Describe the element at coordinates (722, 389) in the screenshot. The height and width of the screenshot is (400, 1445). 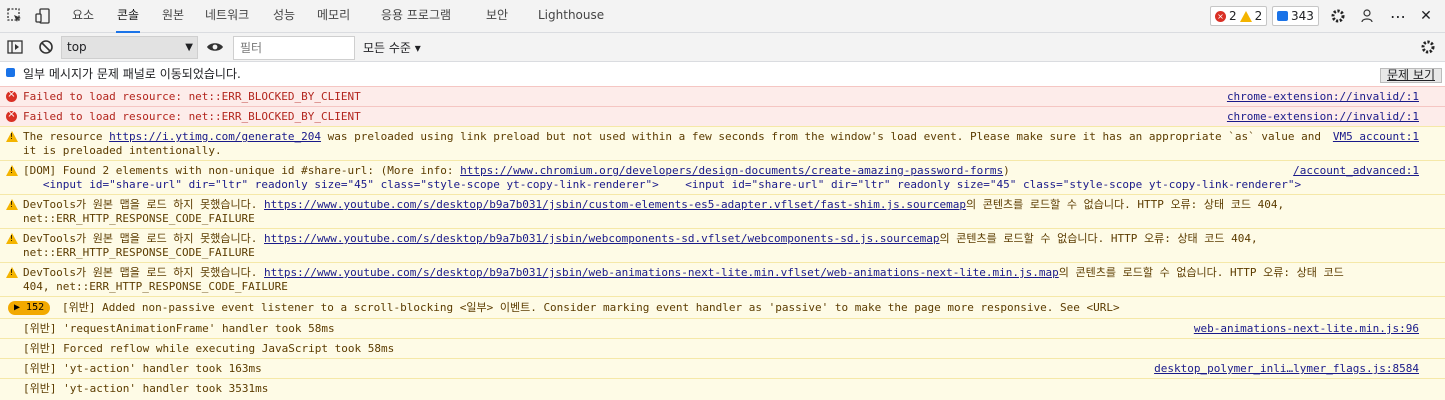
I see `violation-row: [위반] 'yt-action' handler took 3531ms` at that location.